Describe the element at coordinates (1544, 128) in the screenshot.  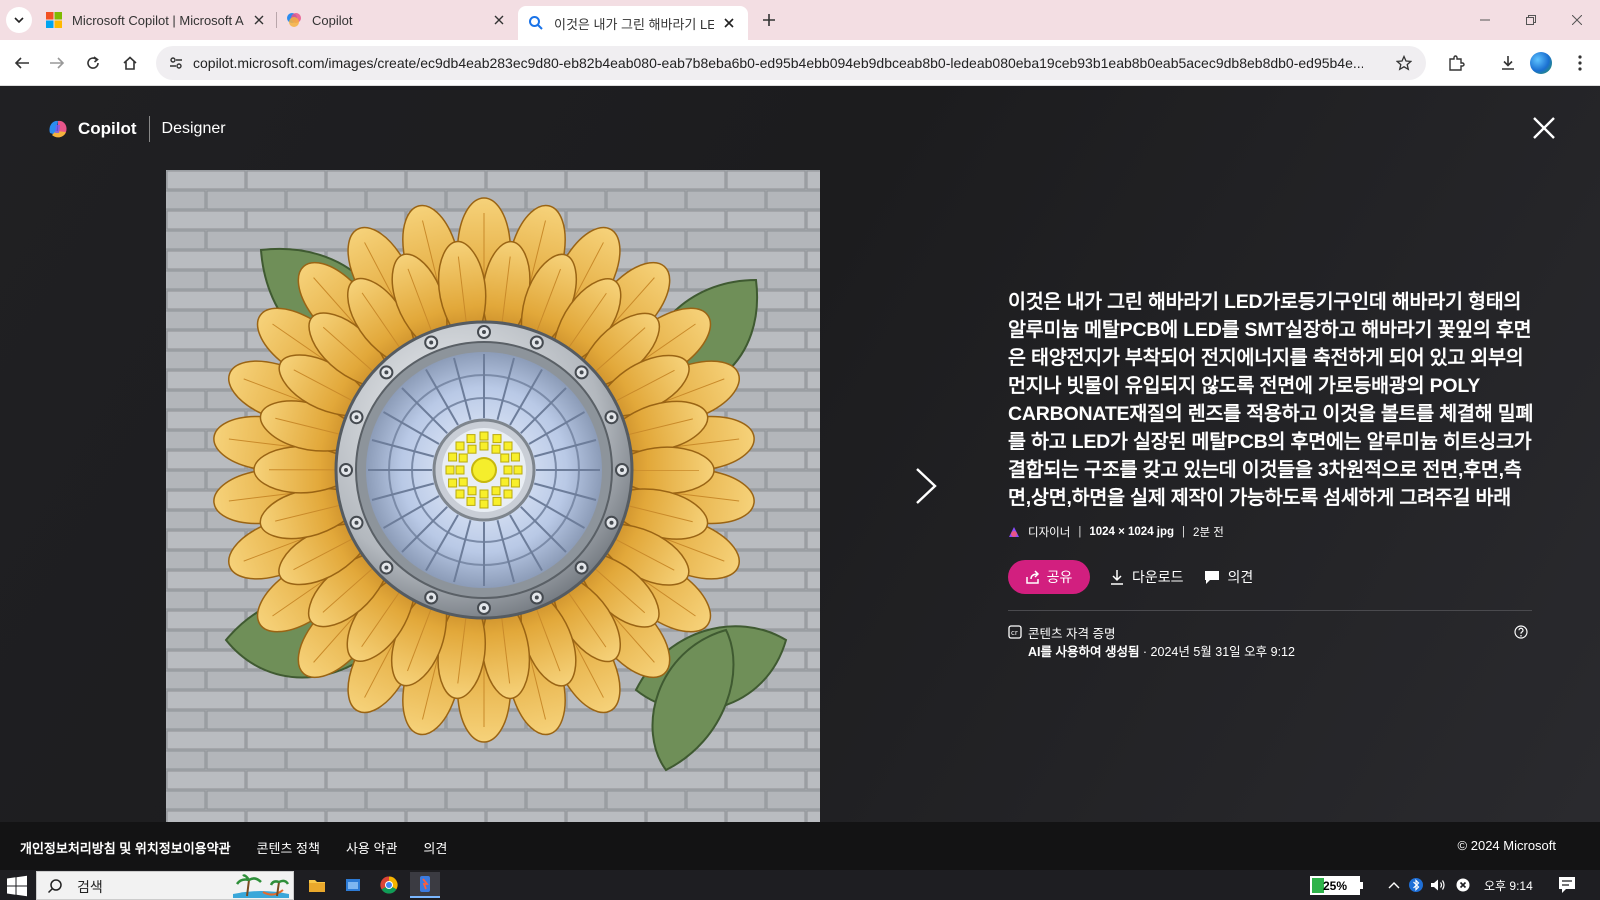
I see `close-viewer-button` at that location.